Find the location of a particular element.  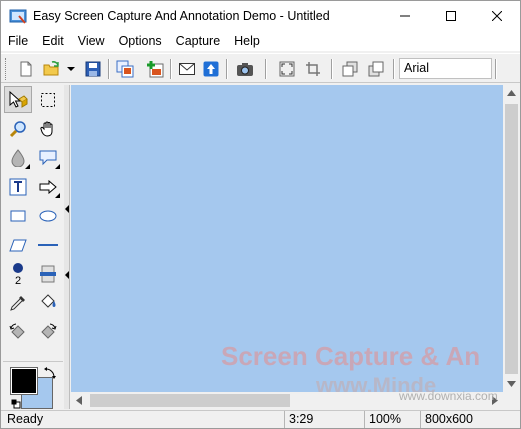

rectangle-icon is located at coordinates (18, 215).